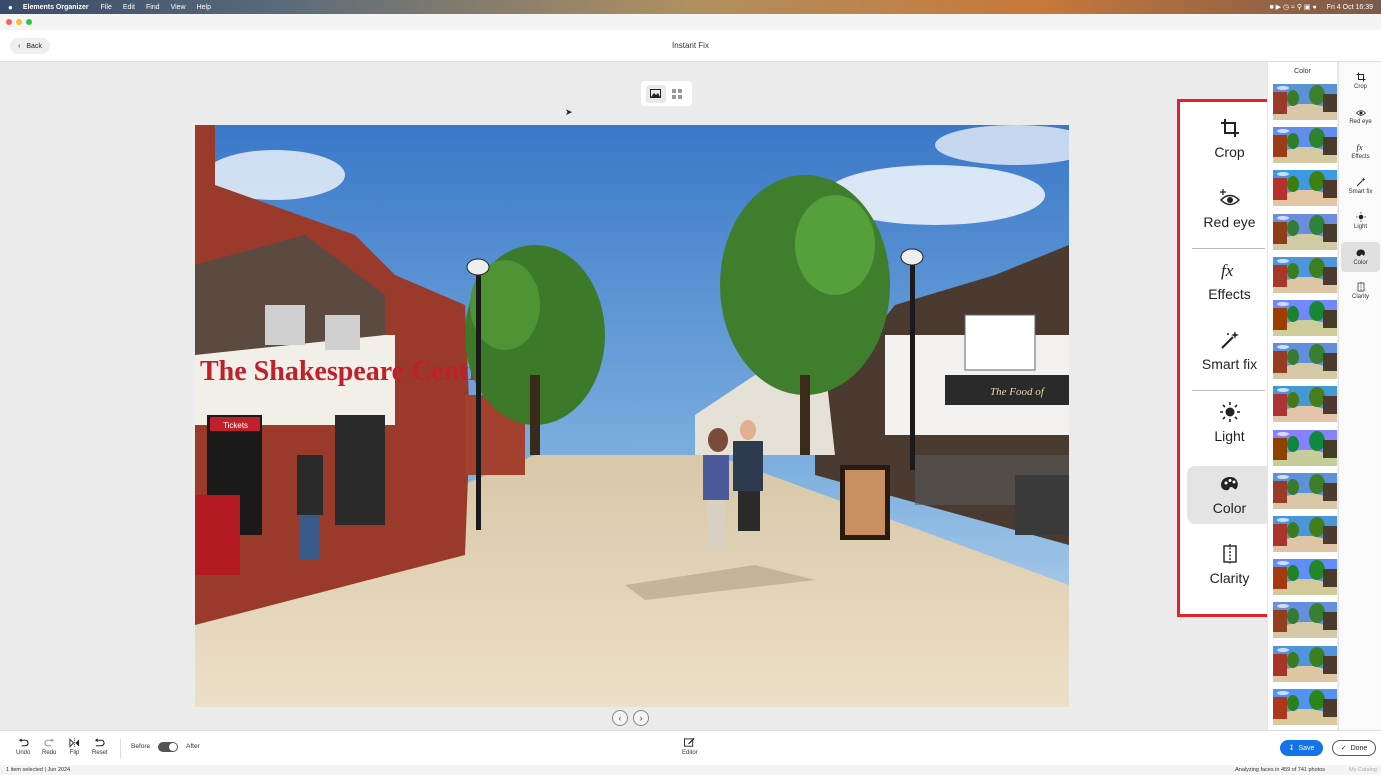 This screenshot has width=1381, height=775. I want to click on tool-clarity-label: Clarity, so click(1229, 578).